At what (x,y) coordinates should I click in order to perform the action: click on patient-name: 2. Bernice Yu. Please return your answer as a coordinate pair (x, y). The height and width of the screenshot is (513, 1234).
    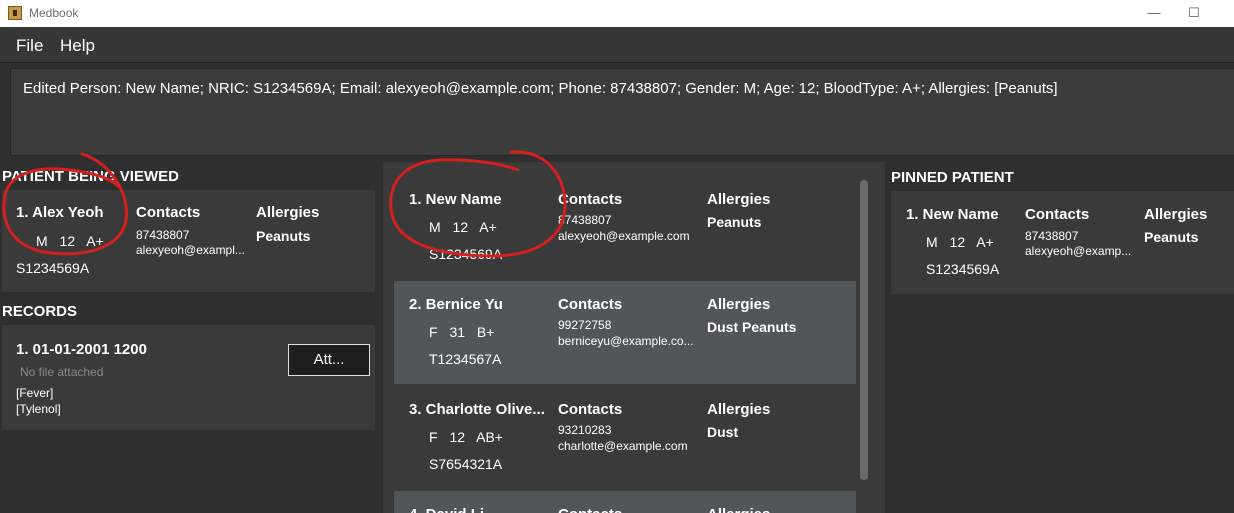
    Looking at the image, I should click on (456, 304).